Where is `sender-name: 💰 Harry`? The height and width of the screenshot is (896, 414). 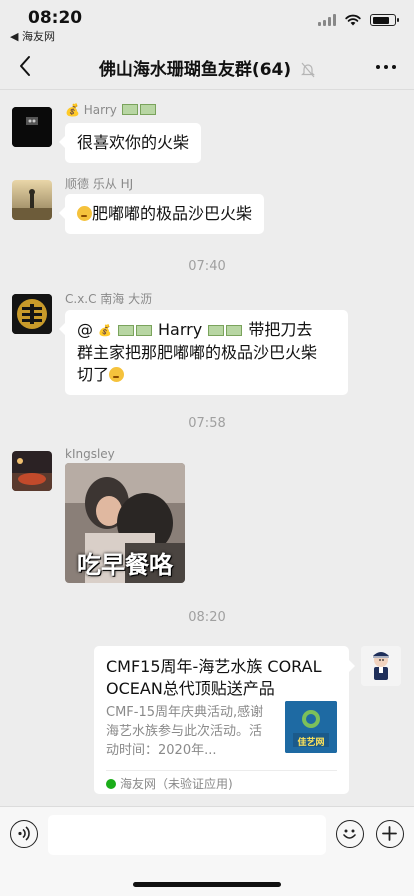
sender-name: 💰 Harry is located at coordinates (111, 110).